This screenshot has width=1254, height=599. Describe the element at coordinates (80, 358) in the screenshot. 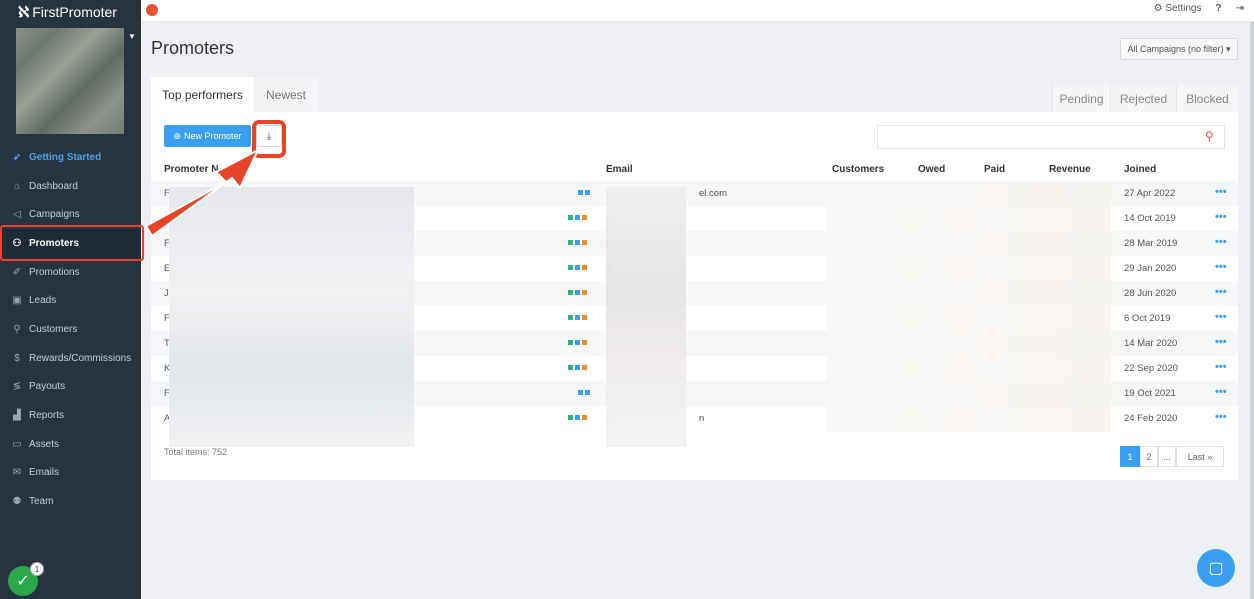

I see `sidebar-item-label: Rewards/Commissions` at that location.